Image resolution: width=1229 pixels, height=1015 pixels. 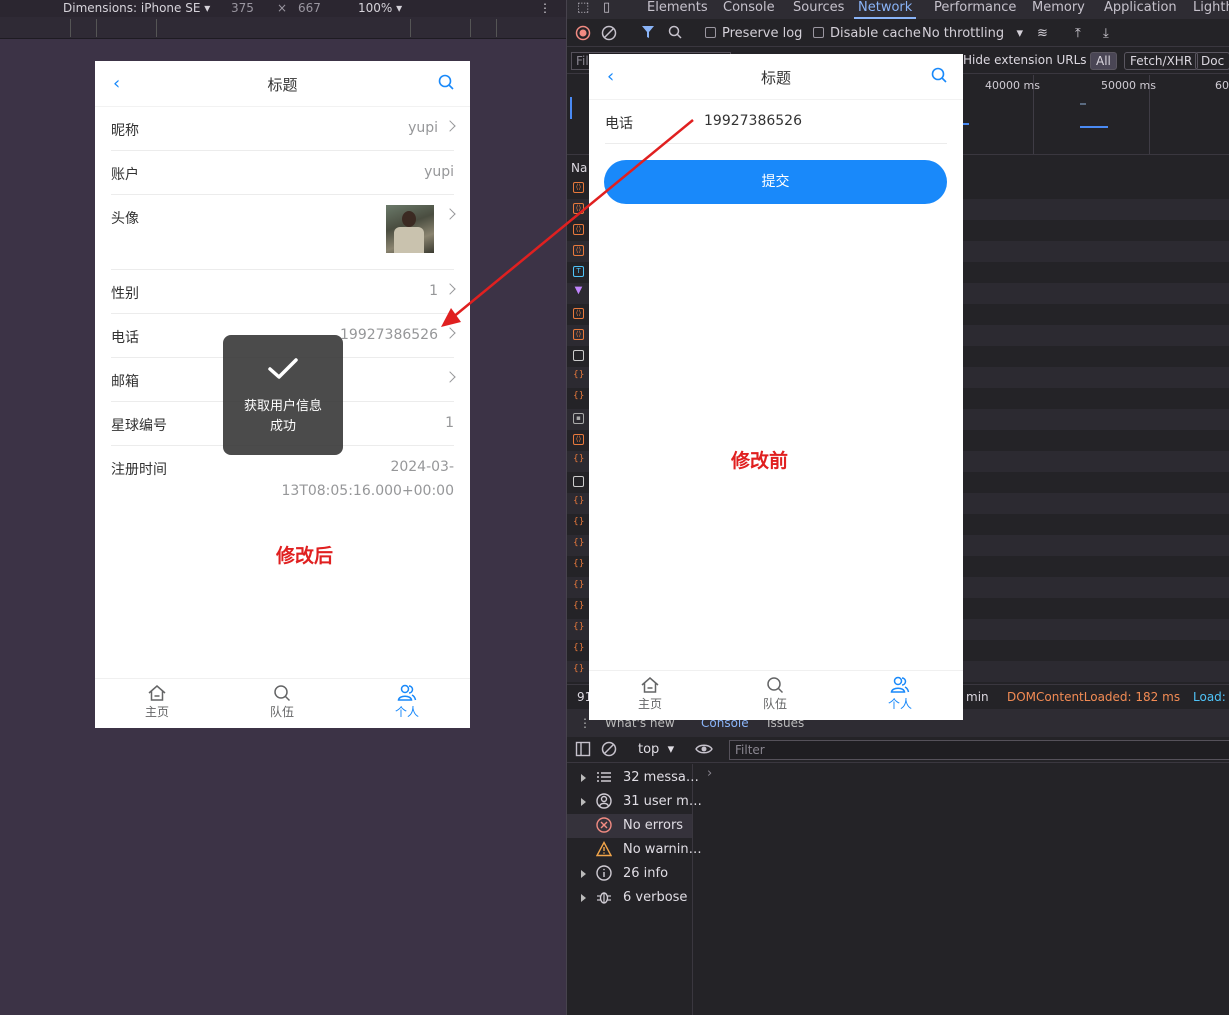 I want to click on console-prompt: ›, so click(x=709, y=773).